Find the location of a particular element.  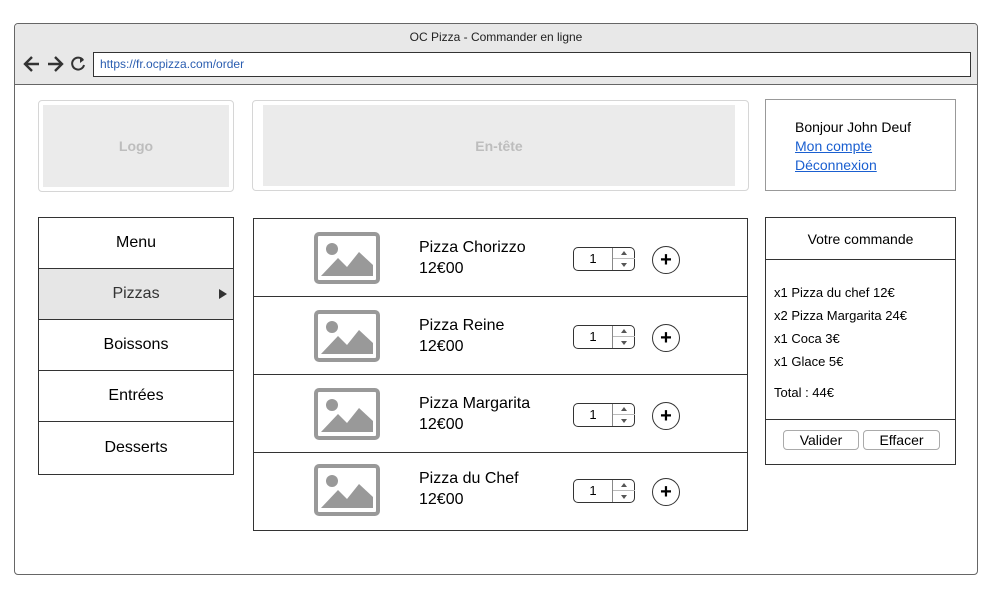

address-bar: https://fr.ocpizza.com/order is located at coordinates (532, 64).